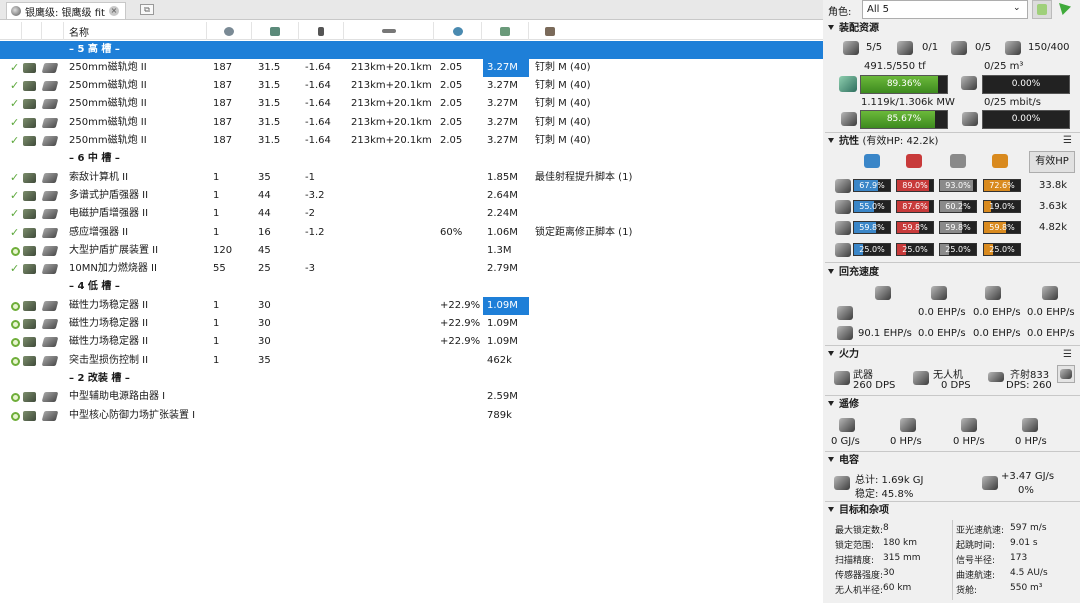 The image size is (1080, 603). What do you see at coordinates (411, 361) in the screenshot?
I see `module-row: 突击型损伤控制 II 1 35 462k` at bounding box center [411, 361].